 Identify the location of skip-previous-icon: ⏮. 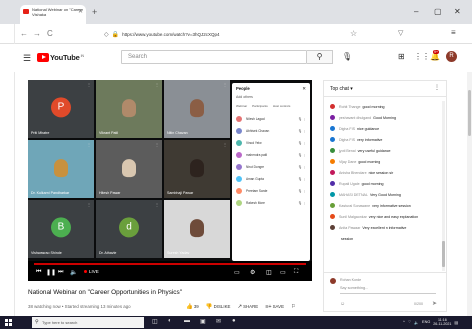
(38, 272).